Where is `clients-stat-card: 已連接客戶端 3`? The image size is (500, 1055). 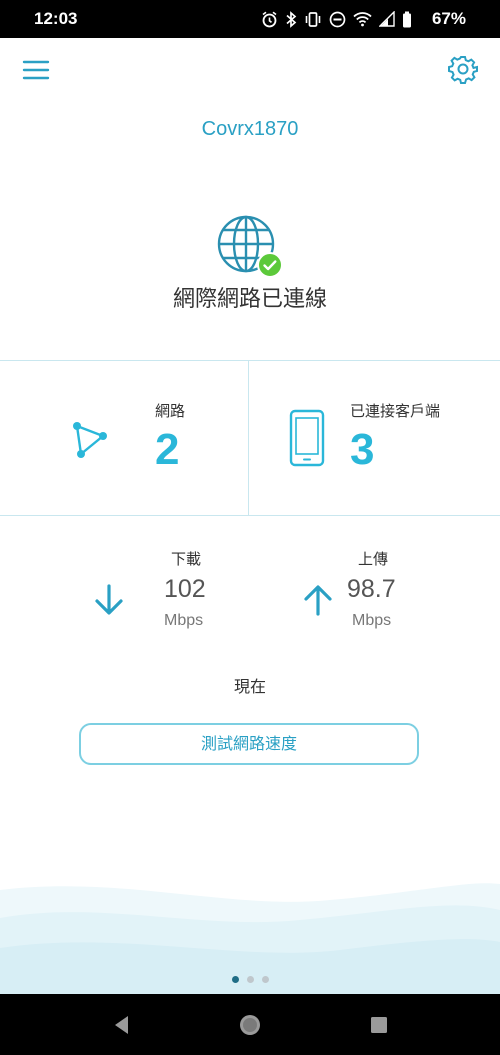 clients-stat-card: 已連接客戶端 3 is located at coordinates (374, 438).